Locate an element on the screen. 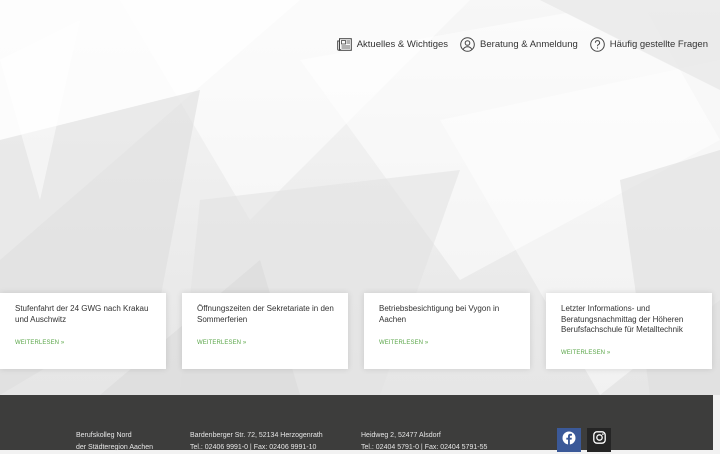 The width and height of the screenshot is (720, 454). instagram-button is located at coordinates (599, 440).